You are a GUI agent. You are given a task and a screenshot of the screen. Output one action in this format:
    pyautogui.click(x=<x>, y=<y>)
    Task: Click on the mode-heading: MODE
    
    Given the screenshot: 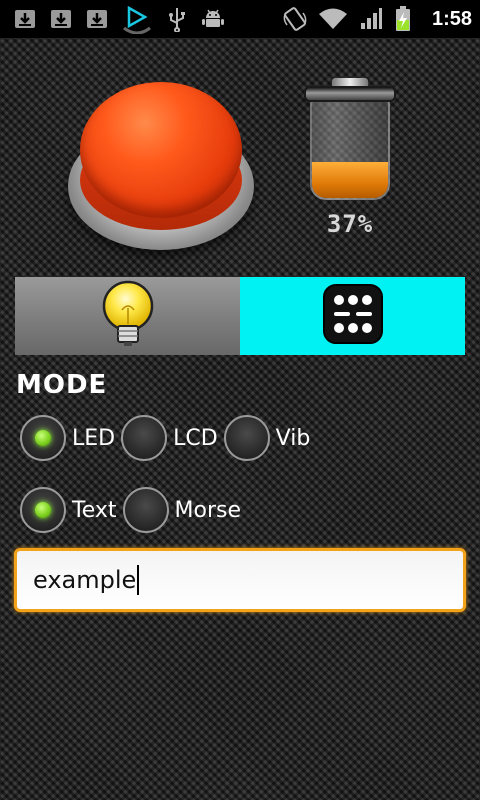 What is the action you would take?
    pyautogui.click(x=62, y=385)
    